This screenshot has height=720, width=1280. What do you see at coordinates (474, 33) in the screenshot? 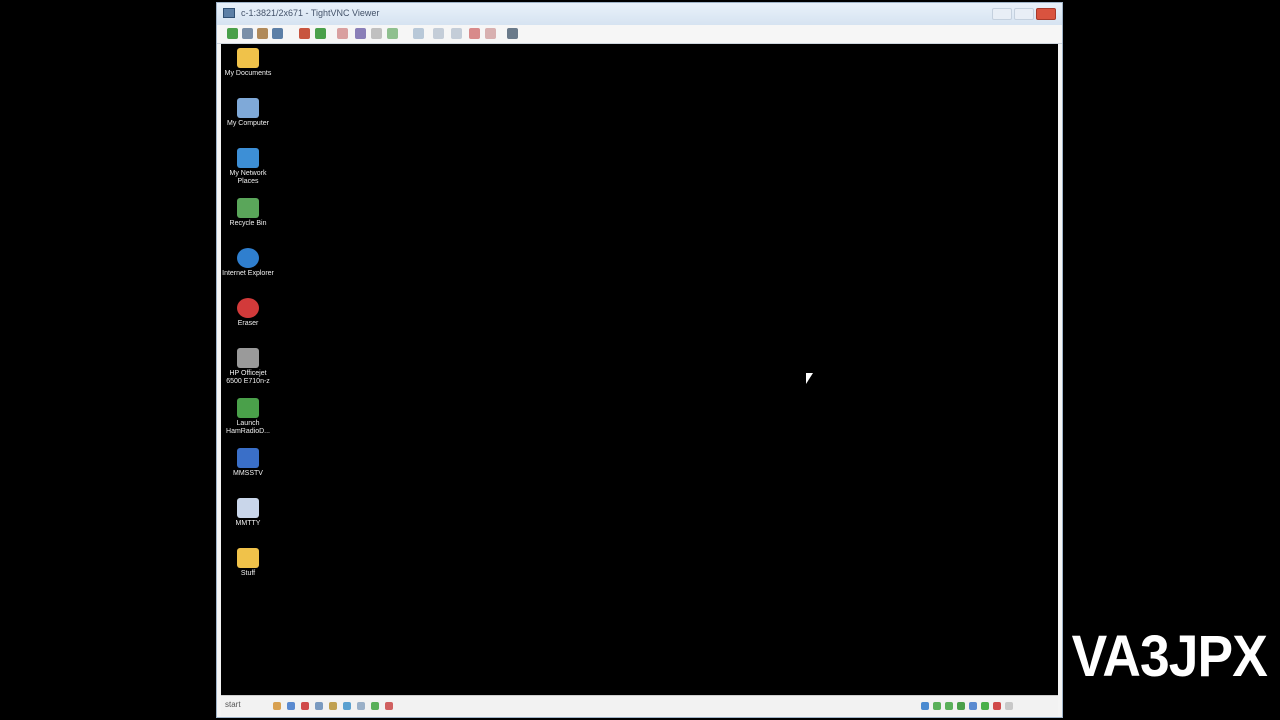
I see `zoom-100-icon` at bounding box center [474, 33].